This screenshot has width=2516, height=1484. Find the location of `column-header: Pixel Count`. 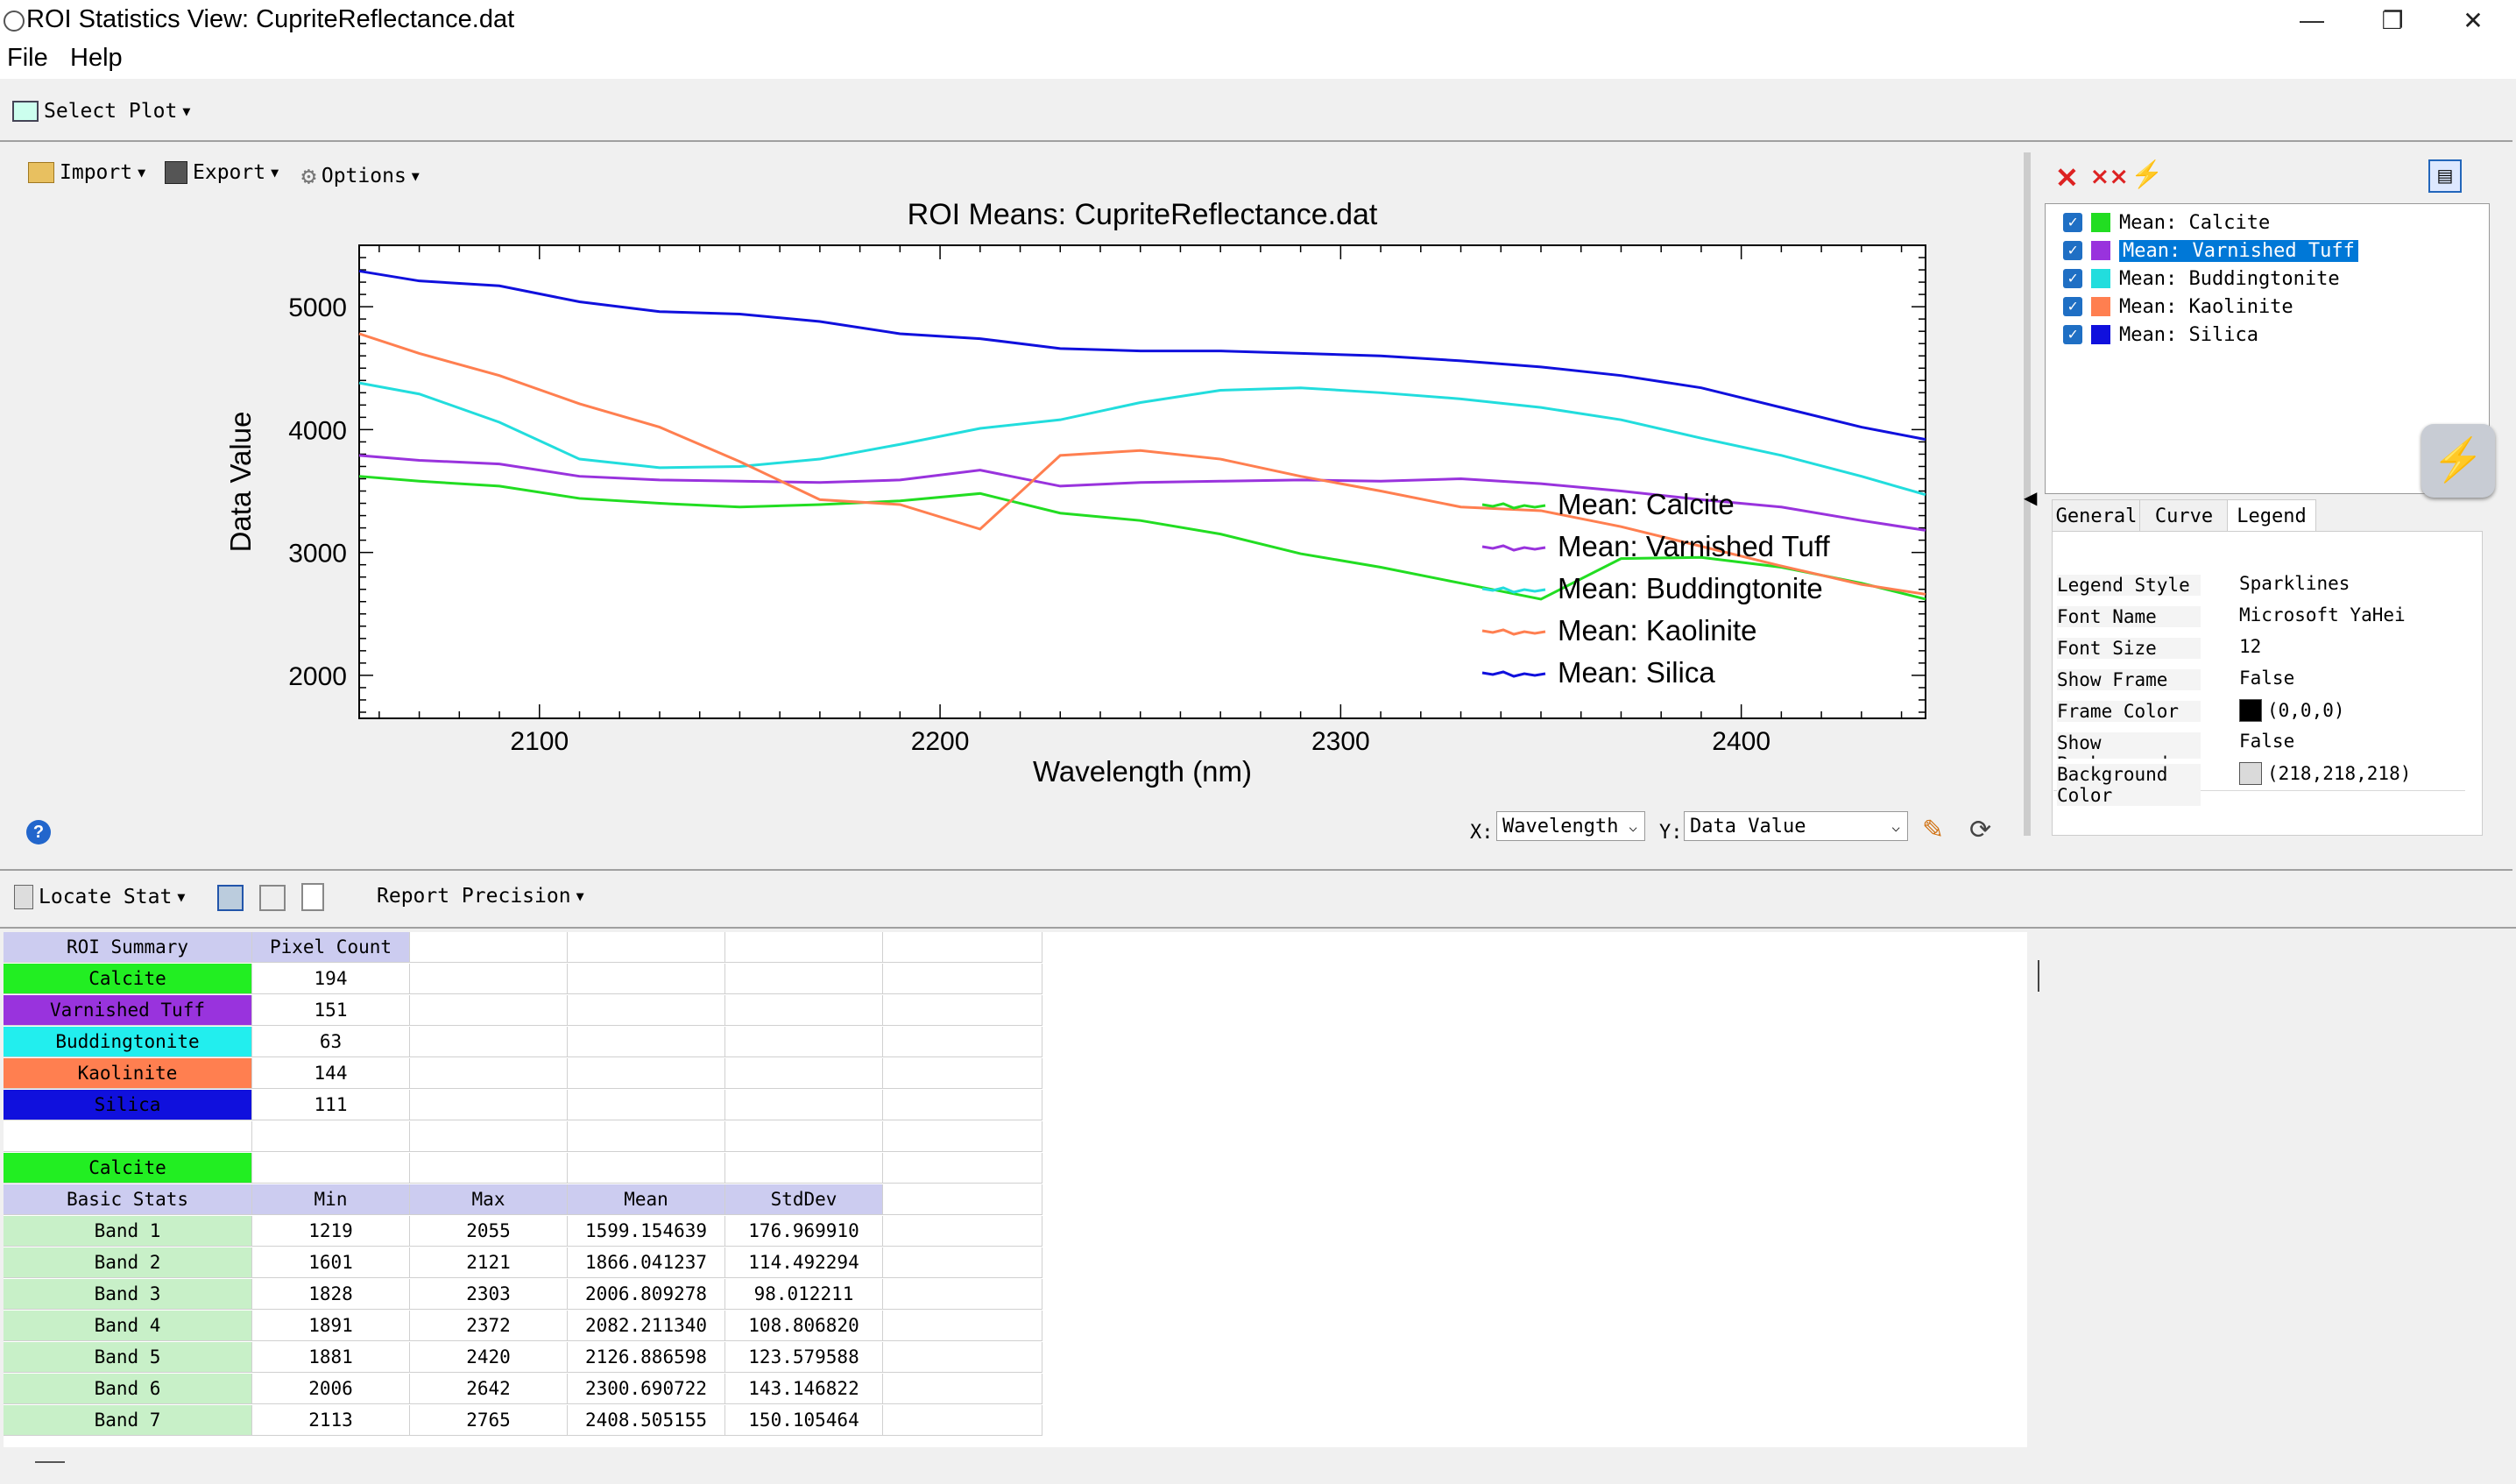

column-header: Pixel Count is located at coordinates (331, 947).